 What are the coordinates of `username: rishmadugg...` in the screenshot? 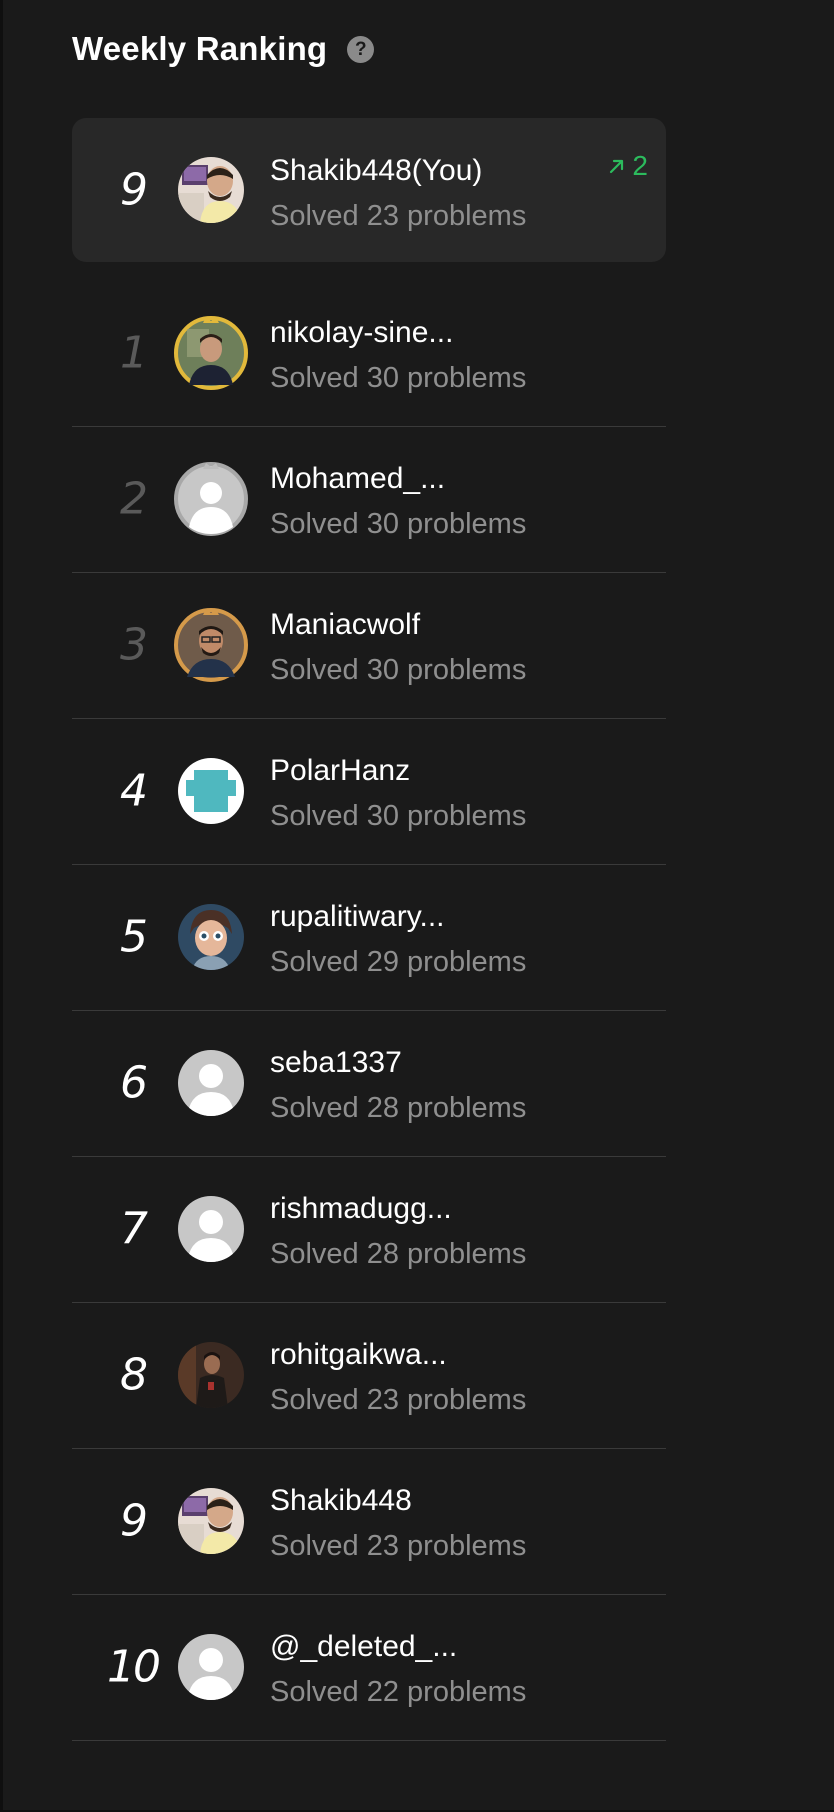 It's located at (361, 1209).